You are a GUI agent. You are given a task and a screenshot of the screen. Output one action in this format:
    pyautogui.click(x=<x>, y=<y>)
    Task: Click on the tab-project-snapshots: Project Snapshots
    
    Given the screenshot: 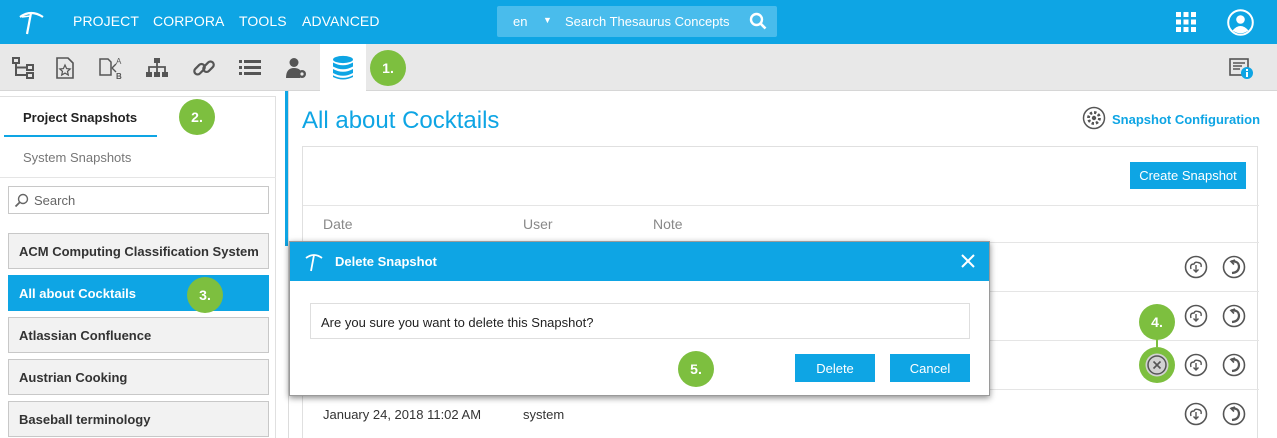 What is the action you would take?
    pyautogui.click(x=80, y=117)
    